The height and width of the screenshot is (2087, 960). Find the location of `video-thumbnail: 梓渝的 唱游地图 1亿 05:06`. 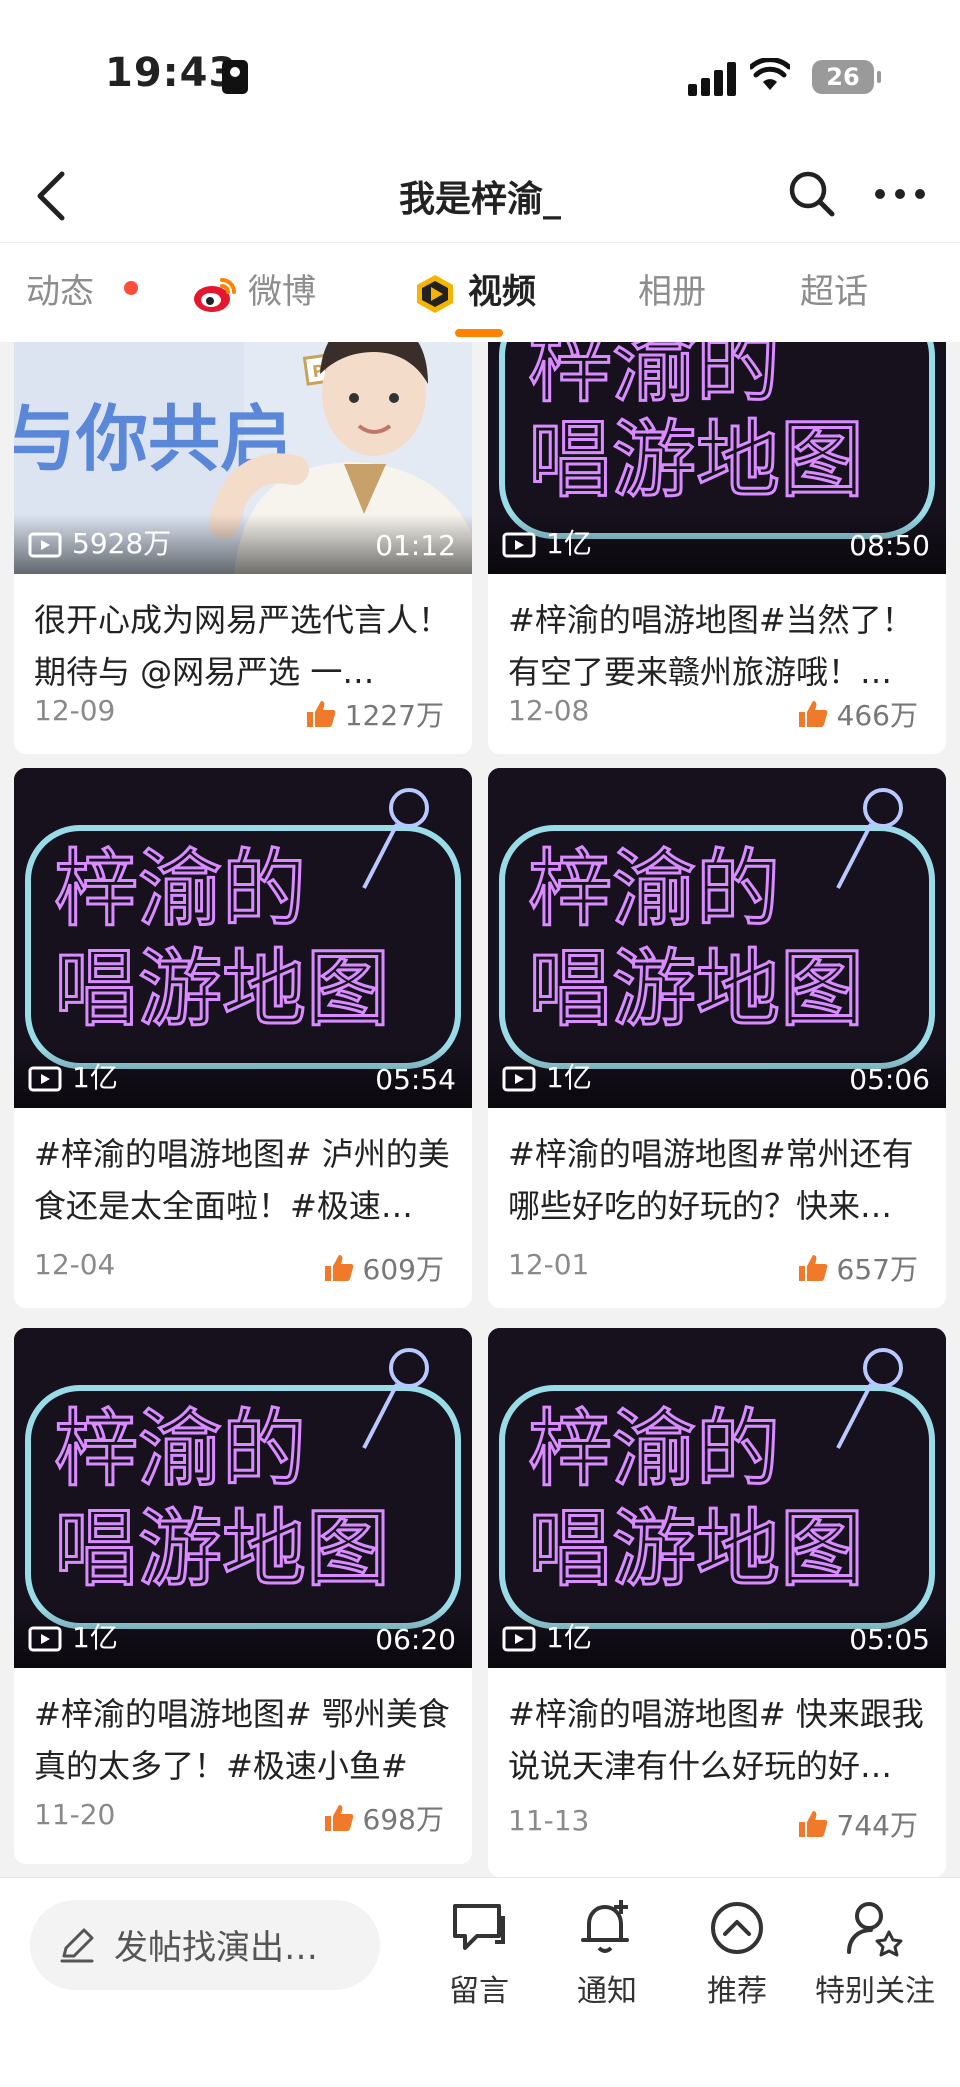

video-thumbnail: 梓渝的 唱游地图 1亿 05:06 is located at coordinates (717, 938).